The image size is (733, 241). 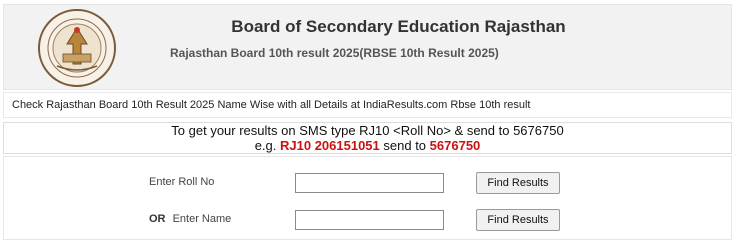 I want to click on name-label-group: OR Enter Name, so click(x=190, y=219).